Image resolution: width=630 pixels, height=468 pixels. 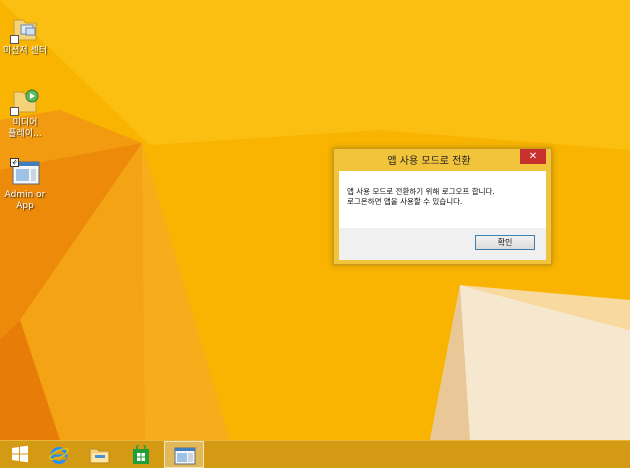 I want to click on internet-explorer-icon, so click(x=59, y=455).